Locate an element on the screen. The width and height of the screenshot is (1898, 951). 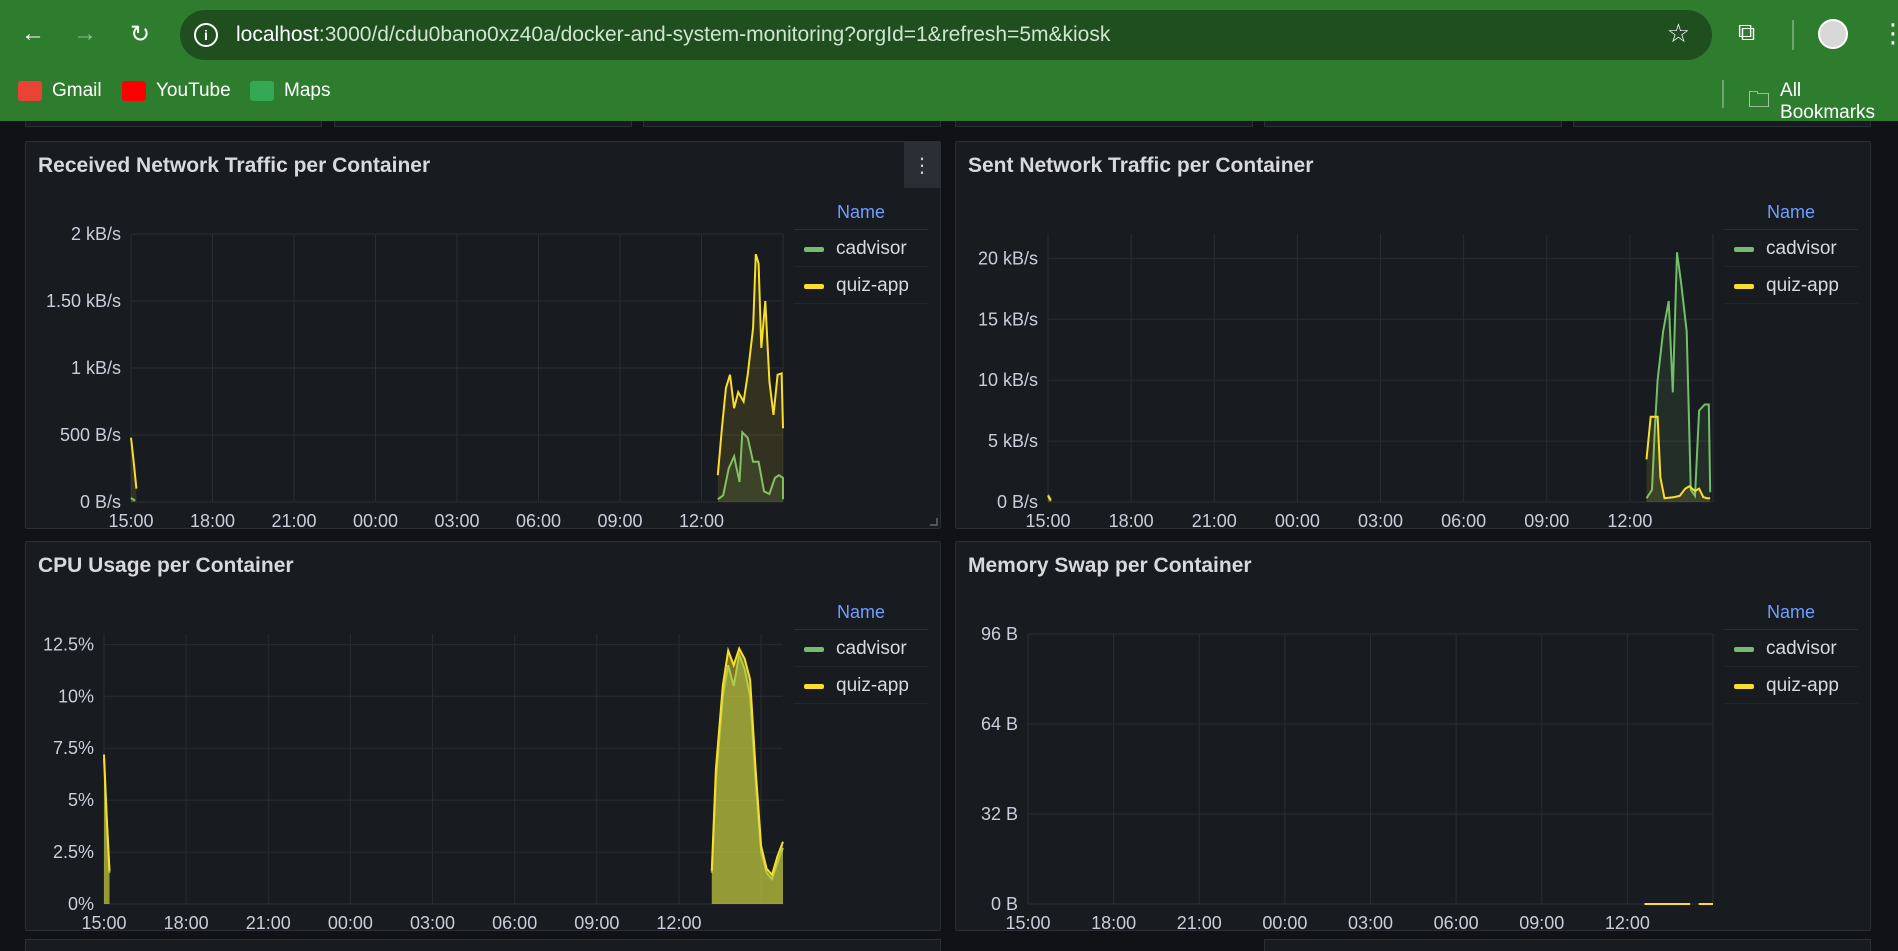
gmail-icon is located at coordinates (30, 91).